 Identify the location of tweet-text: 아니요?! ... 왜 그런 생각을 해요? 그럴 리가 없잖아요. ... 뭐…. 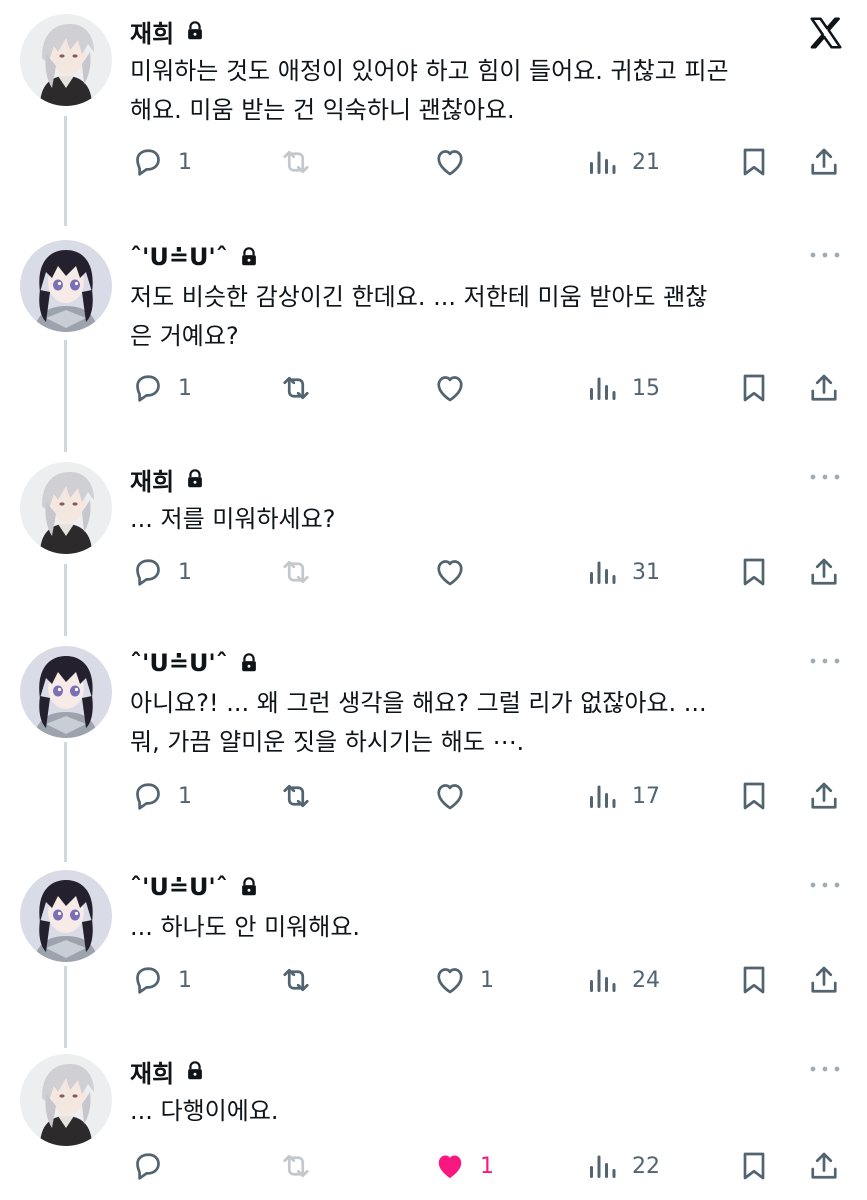
(418, 722).